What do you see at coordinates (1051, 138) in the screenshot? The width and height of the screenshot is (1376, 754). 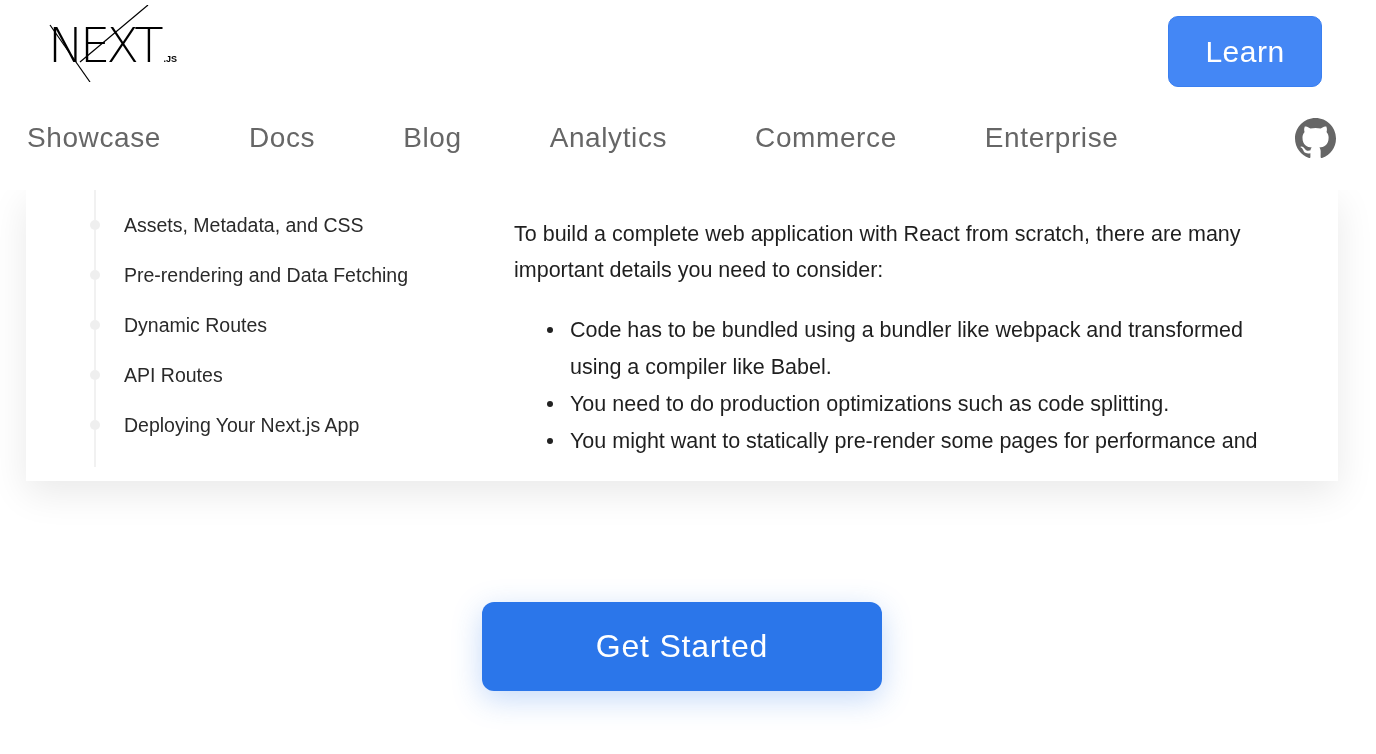 I see `nav-link: Enterprise` at bounding box center [1051, 138].